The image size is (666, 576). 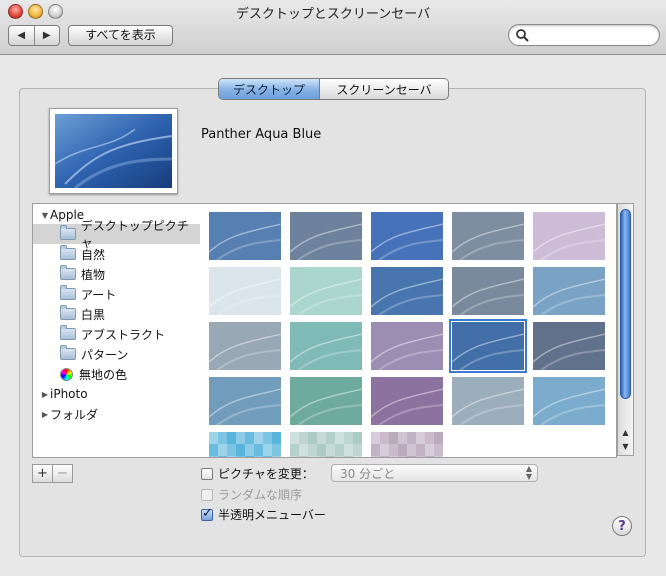 What do you see at coordinates (93, 314) in the screenshot?
I see `source-label: 白黒` at bounding box center [93, 314].